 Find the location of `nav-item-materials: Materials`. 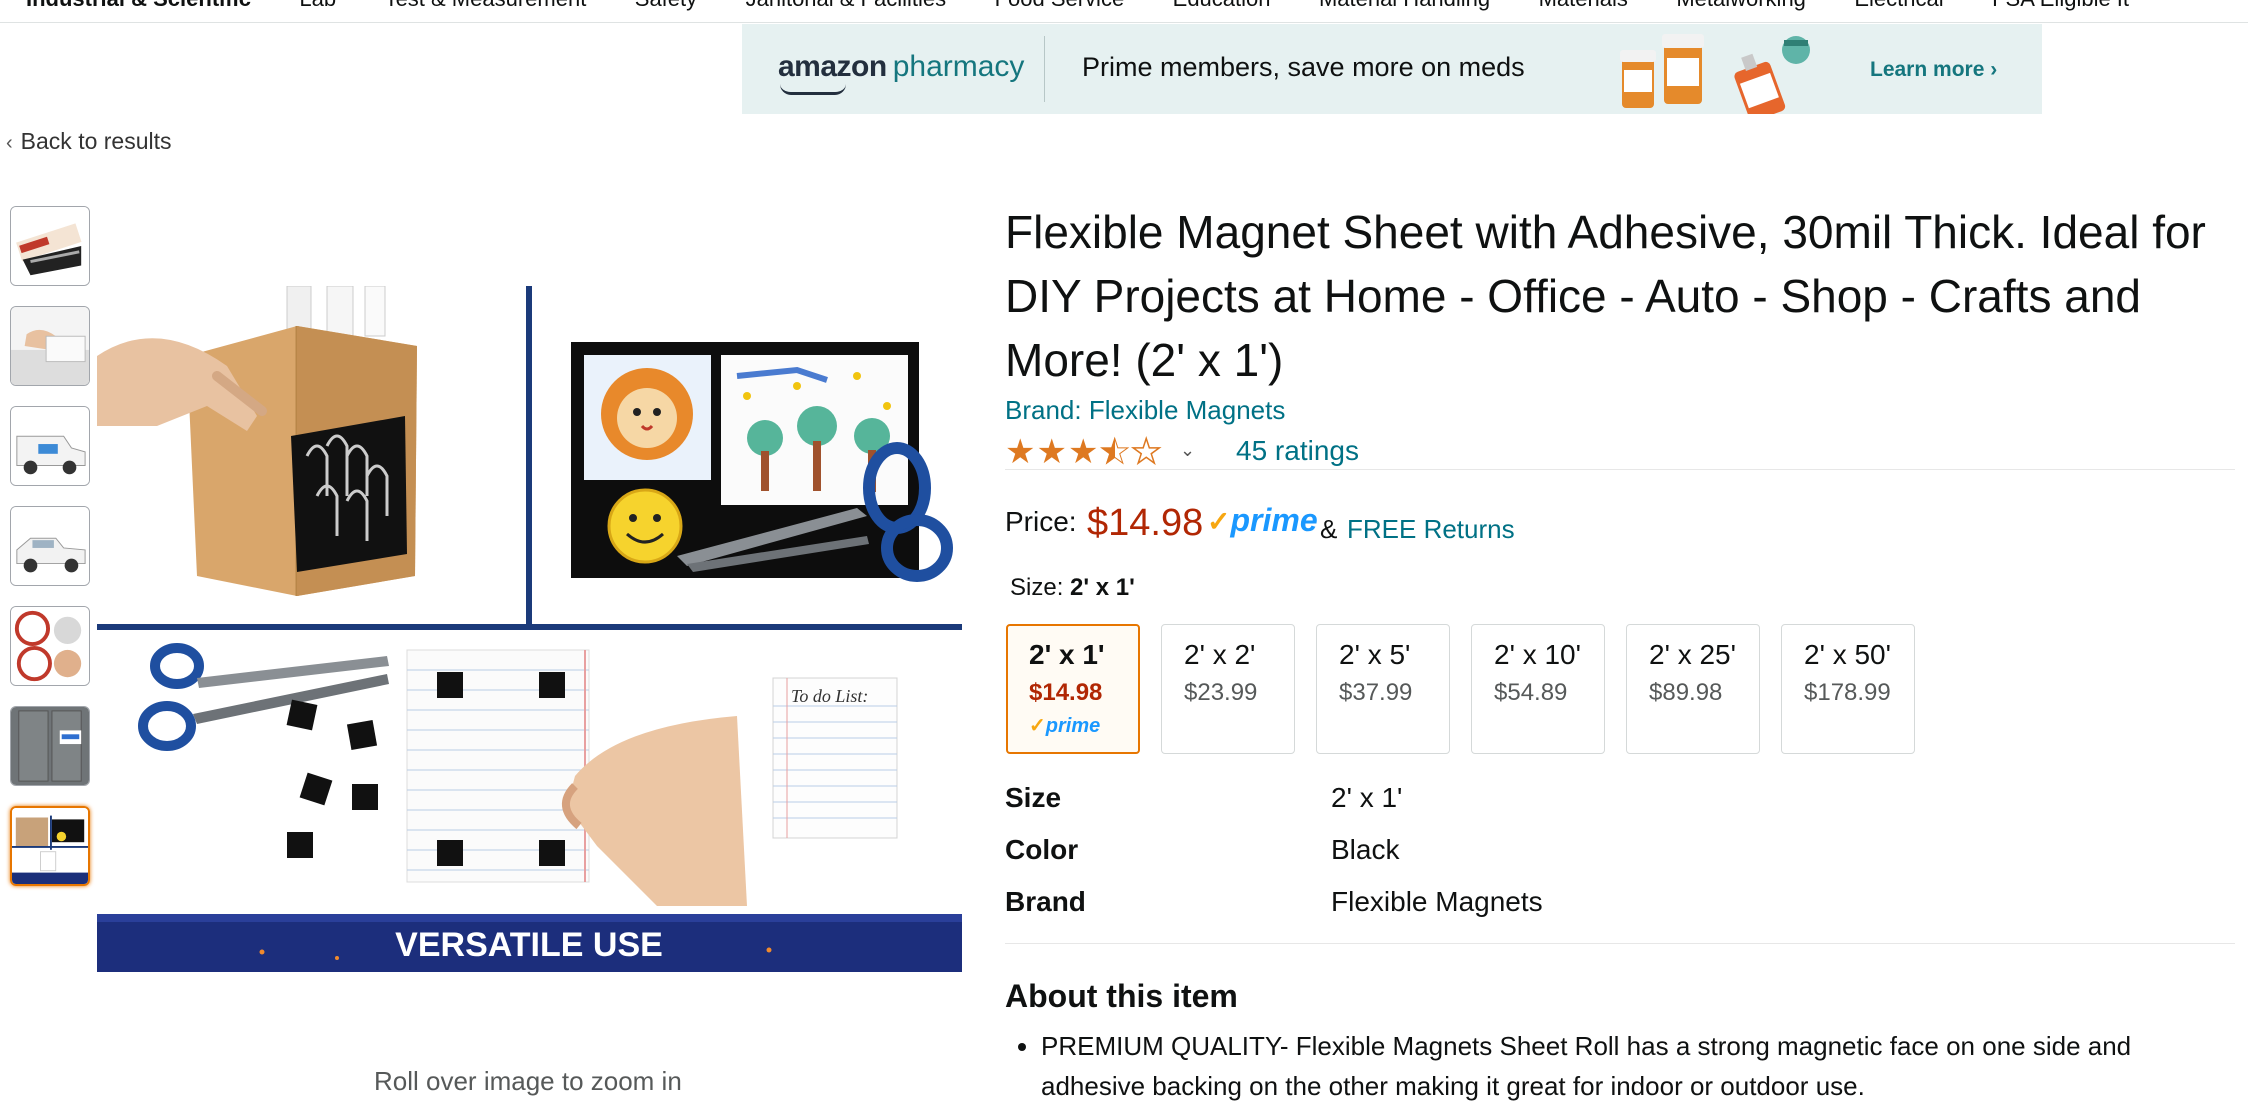

nav-item-materials: Materials is located at coordinates (1583, 6).